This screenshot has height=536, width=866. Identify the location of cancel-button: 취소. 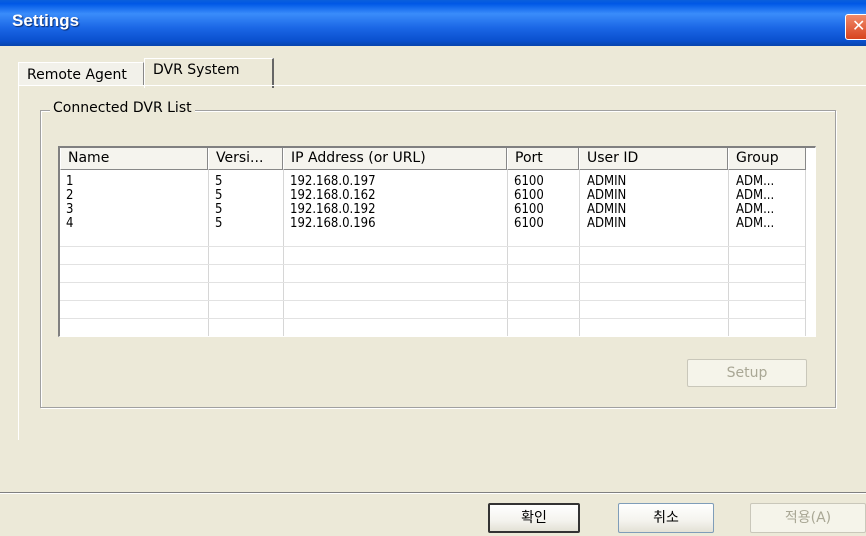
(666, 518).